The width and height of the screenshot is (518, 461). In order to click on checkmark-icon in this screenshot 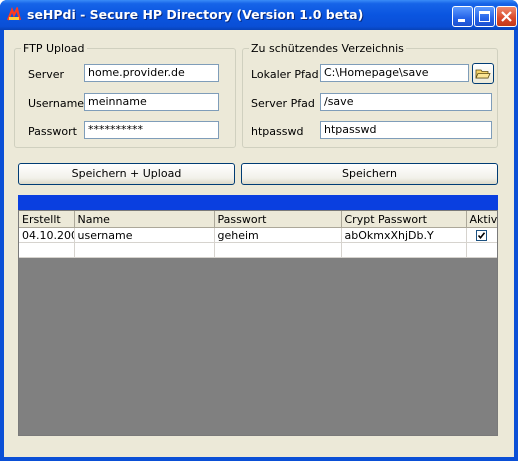, I will do `click(481, 236)`.